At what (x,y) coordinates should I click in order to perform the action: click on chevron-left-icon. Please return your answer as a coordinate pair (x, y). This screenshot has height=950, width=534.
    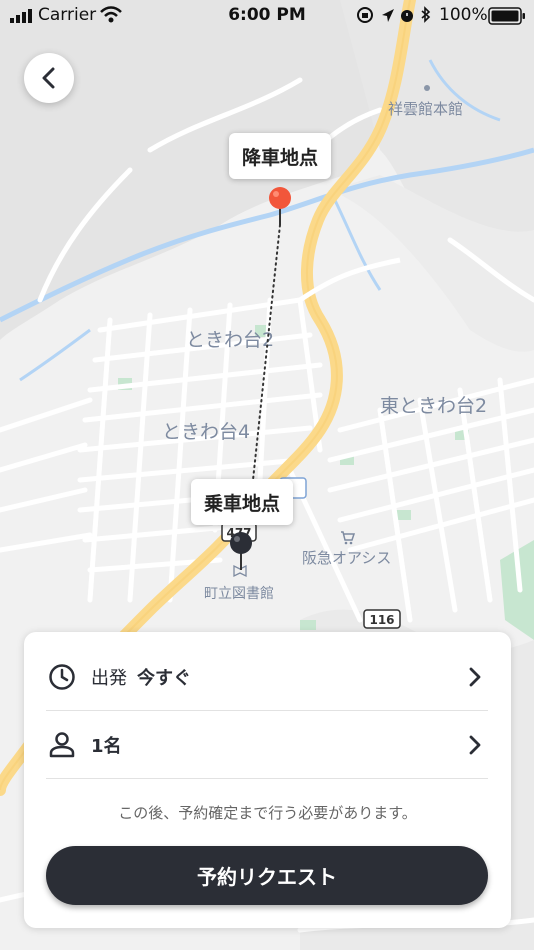
    Looking at the image, I should click on (48, 78).